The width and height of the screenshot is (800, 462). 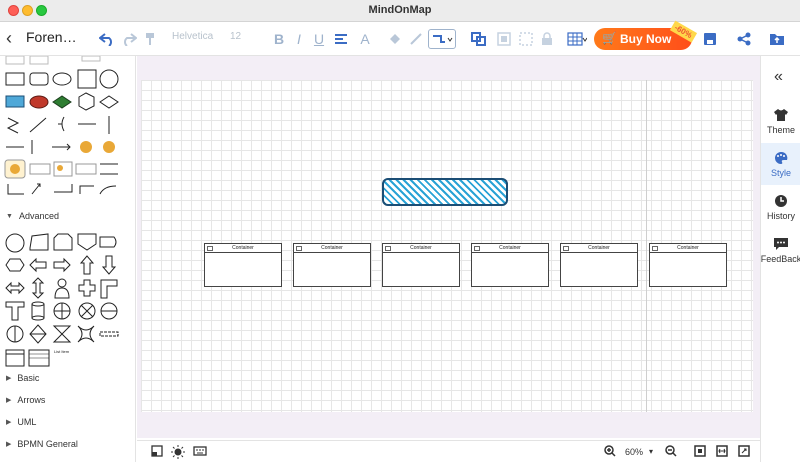 I want to click on sidebar-item-label: Style, so click(x=780, y=172).